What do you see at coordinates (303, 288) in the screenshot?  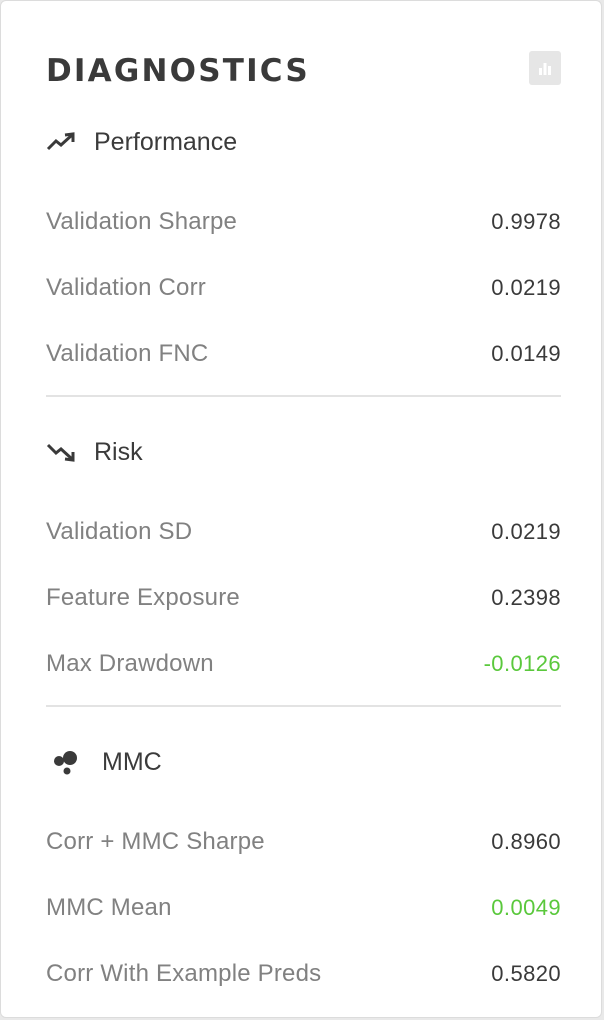 I see `metric-row: Validation Corr 0.0219` at bounding box center [303, 288].